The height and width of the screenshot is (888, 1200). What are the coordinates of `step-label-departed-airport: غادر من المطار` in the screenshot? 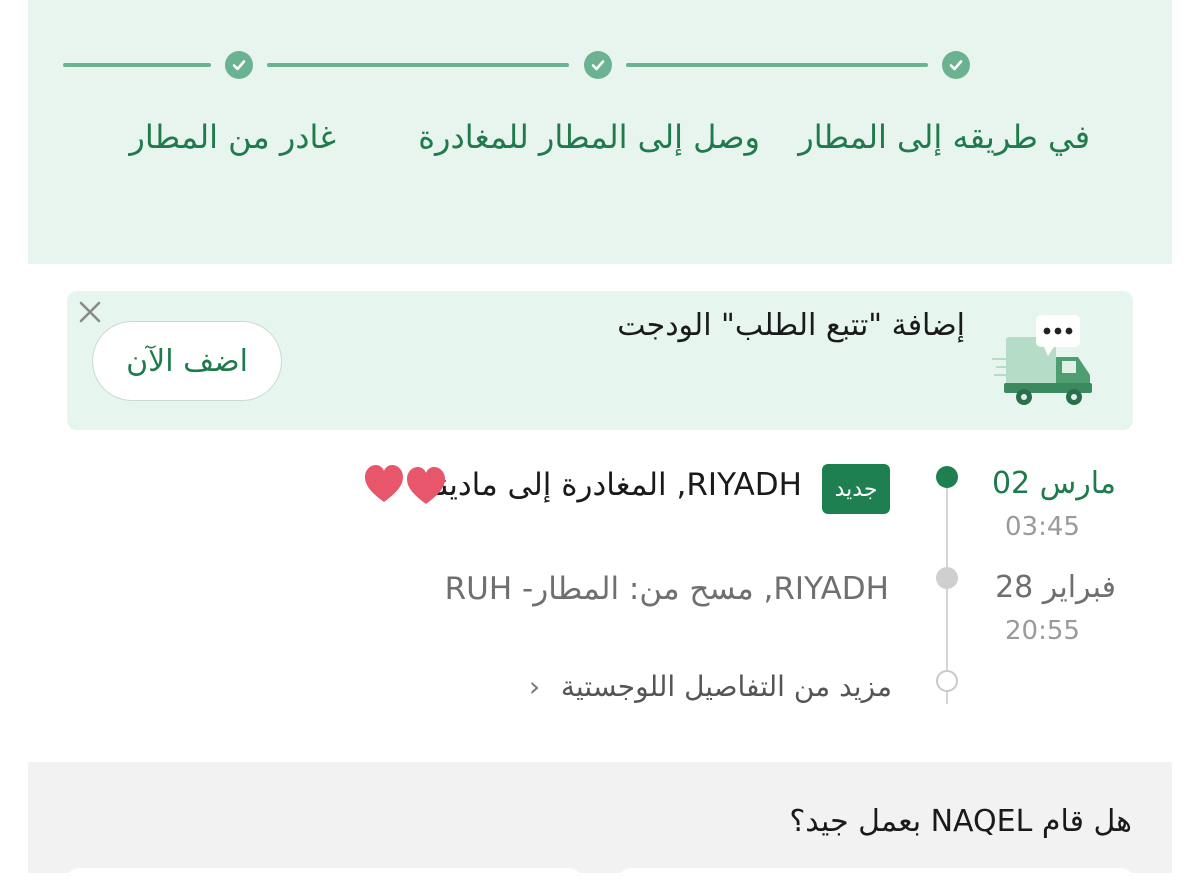 It's located at (232, 137).